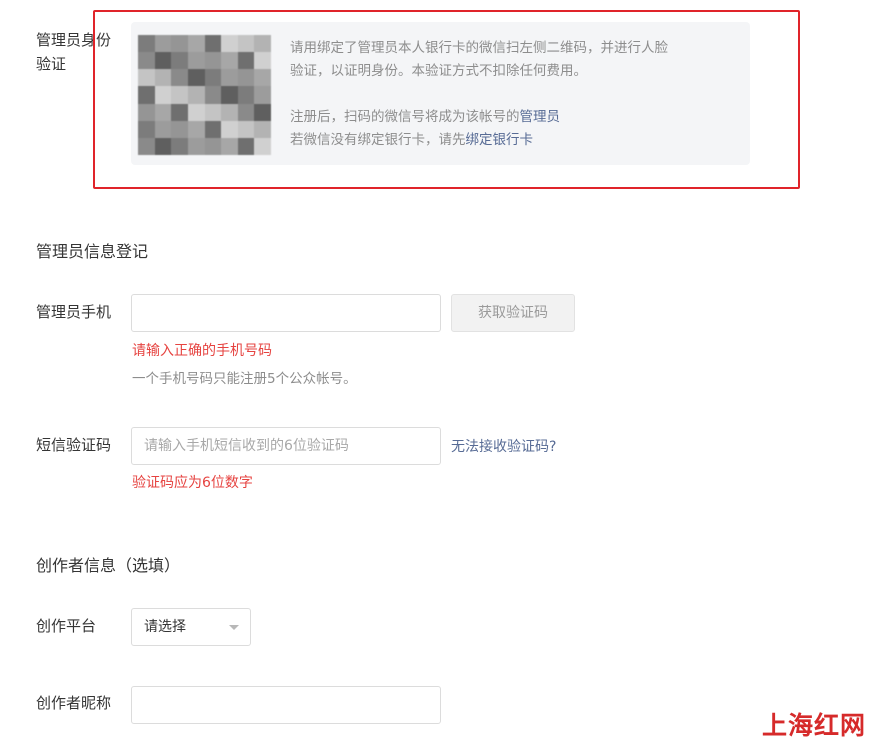 This screenshot has width=869, height=744. Describe the element at coordinates (244, 379) in the screenshot. I see `phone-hint: 一个手机号码只能注册5个公众帐号。` at that location.